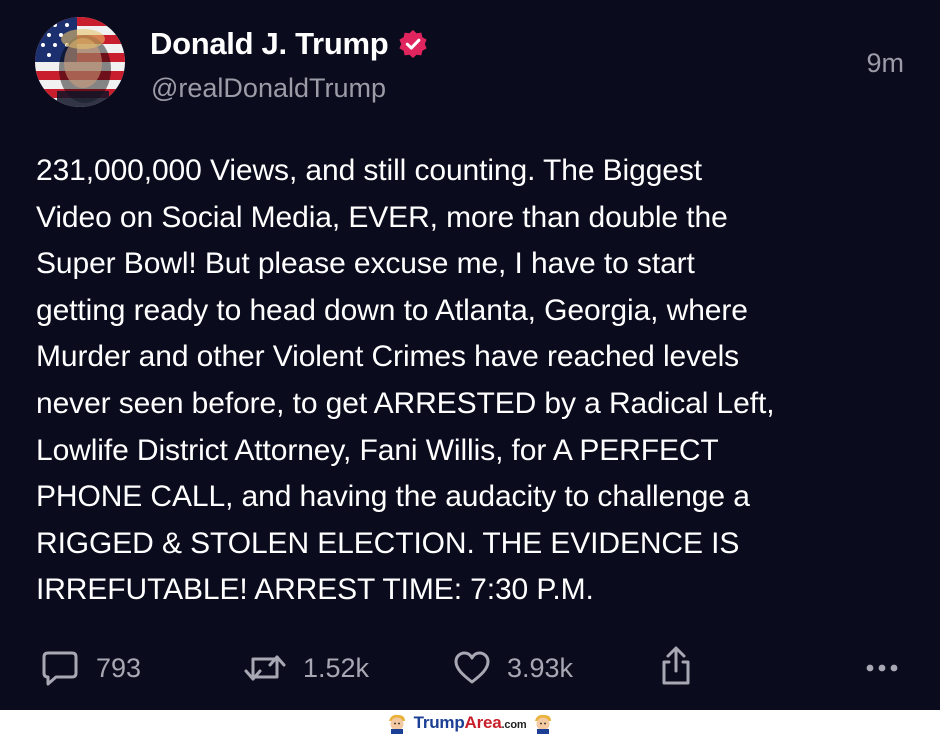 The image size is (940, 735). Describe the element at coordinates (514, 724) in the screenshot. I see `watermark-brand-tld: .com` at that location.